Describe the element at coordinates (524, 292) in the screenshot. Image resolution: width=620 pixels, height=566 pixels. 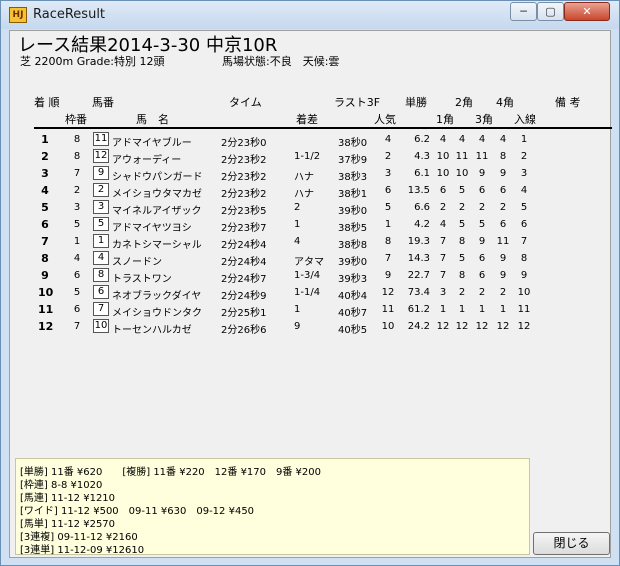
I see `finish-order: 10` at that location.